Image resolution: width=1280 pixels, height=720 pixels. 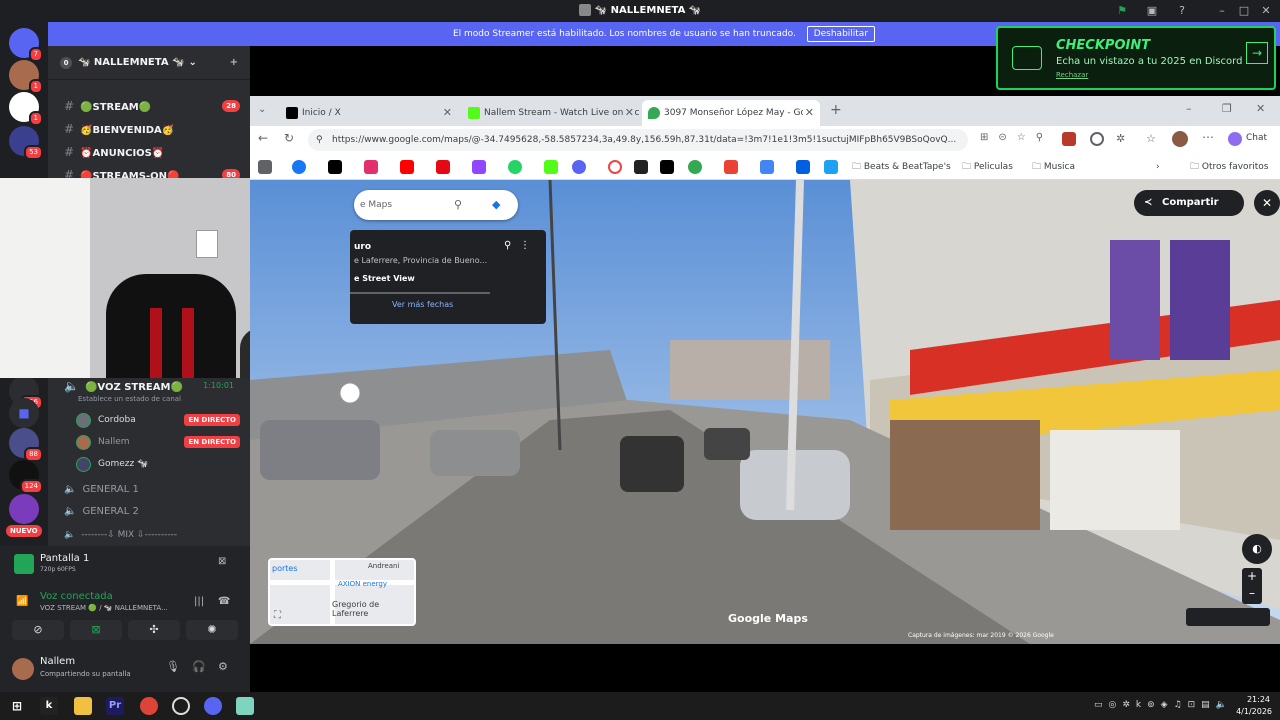 I want to click on clock-time: 21:24, so click(x=1254, y=699).